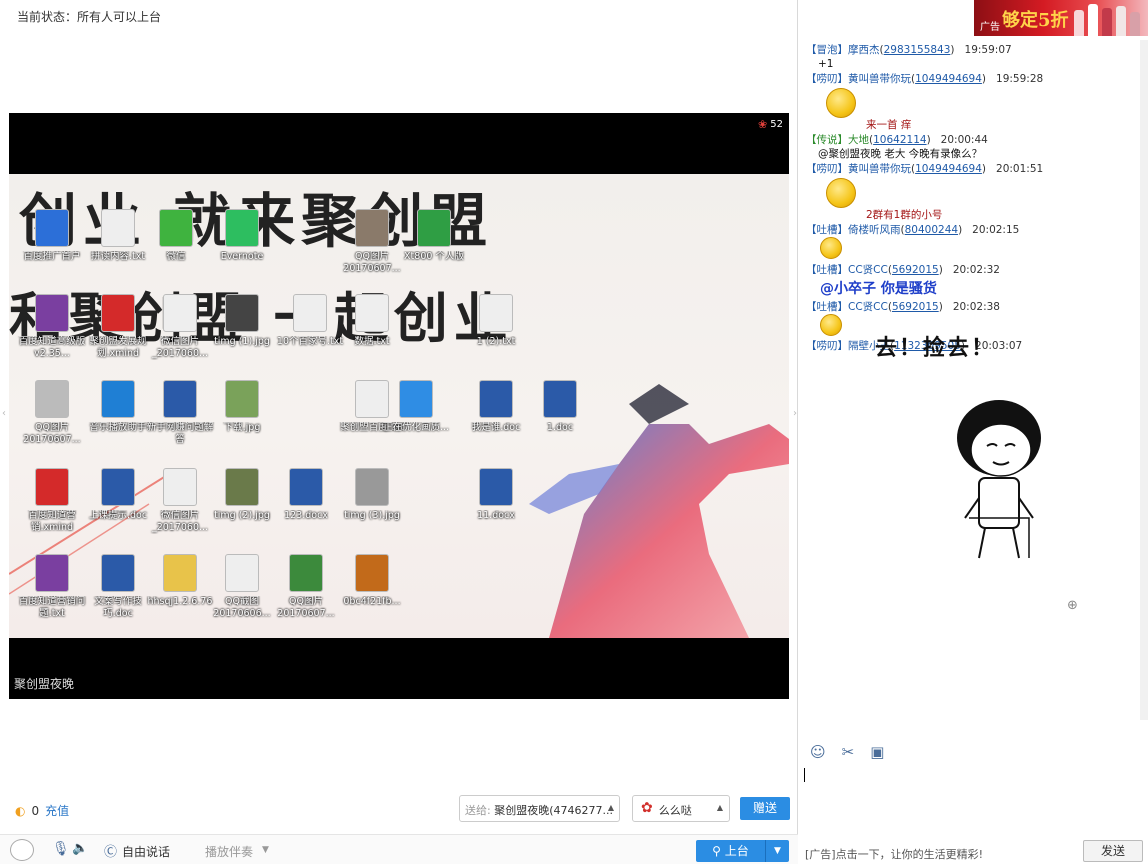  I want to click on desktop-icon-label: Evernote, so click(242, 256).